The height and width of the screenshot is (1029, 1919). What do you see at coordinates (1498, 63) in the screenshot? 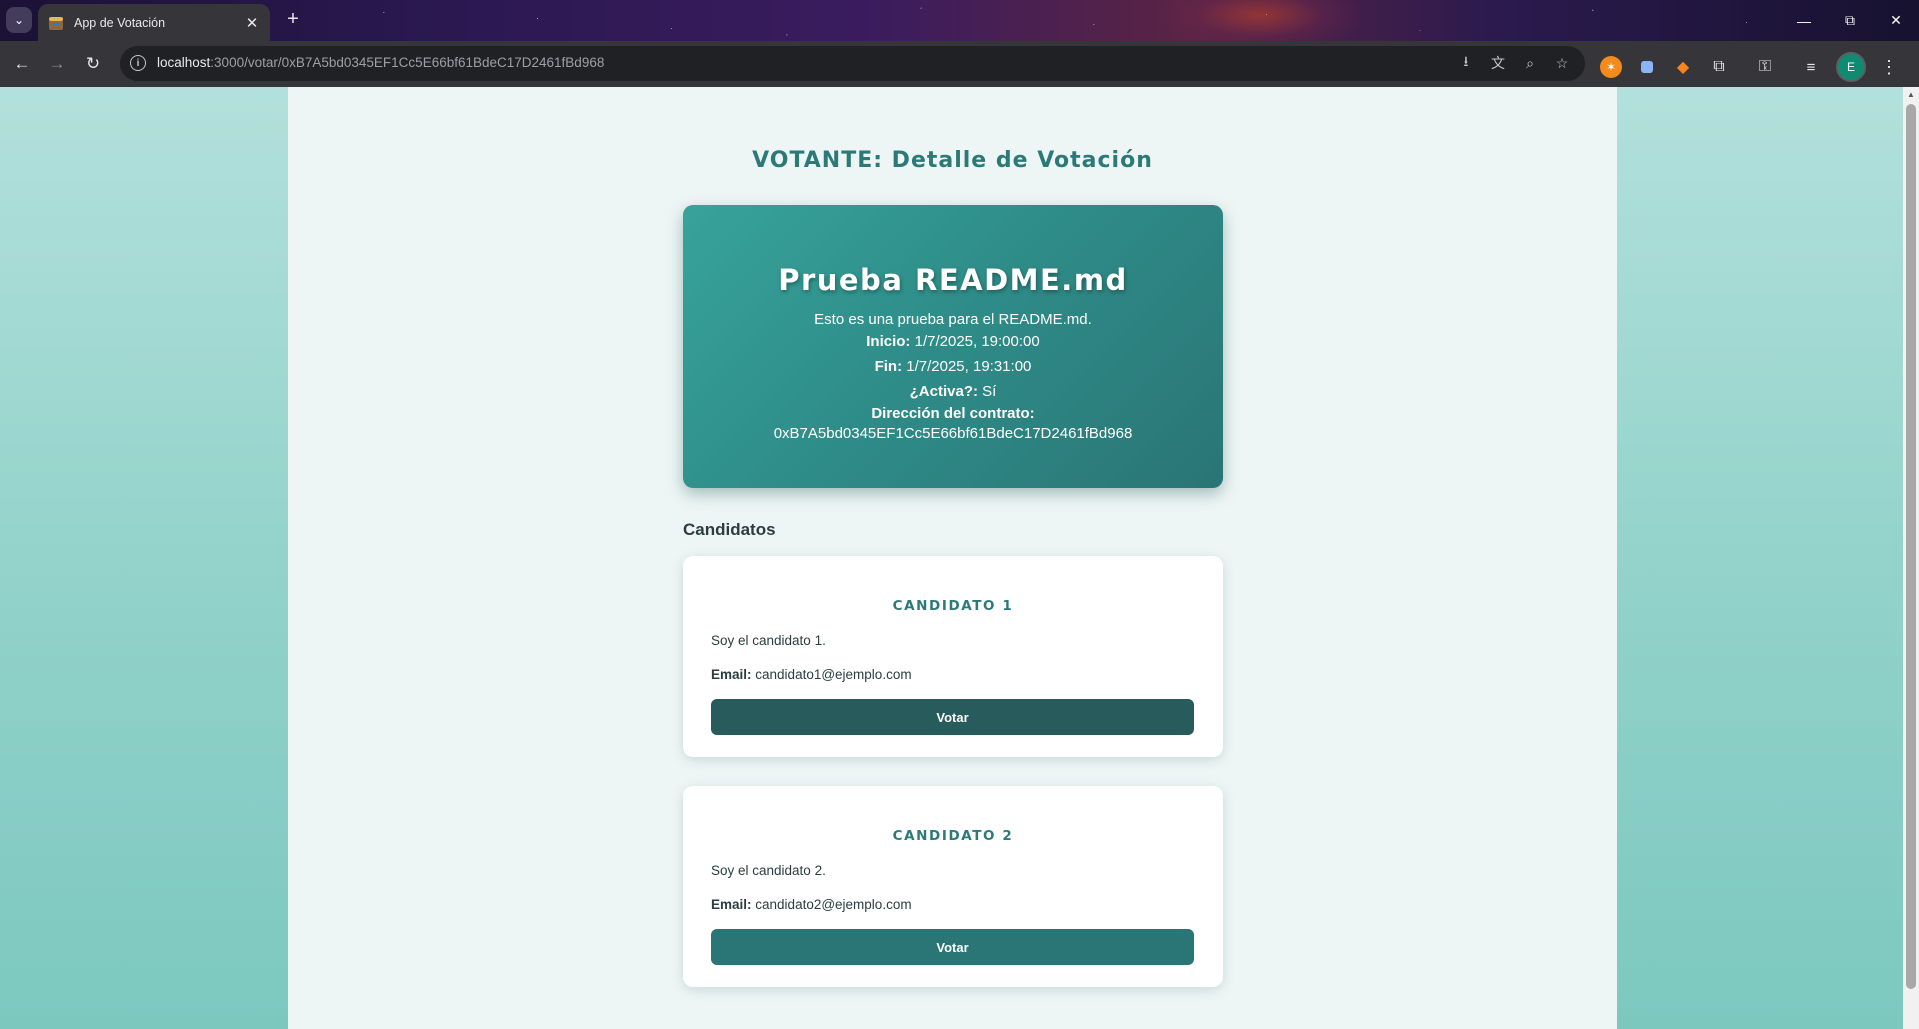
I see `translate-icon: 文` at bounding box center [1498, 63].